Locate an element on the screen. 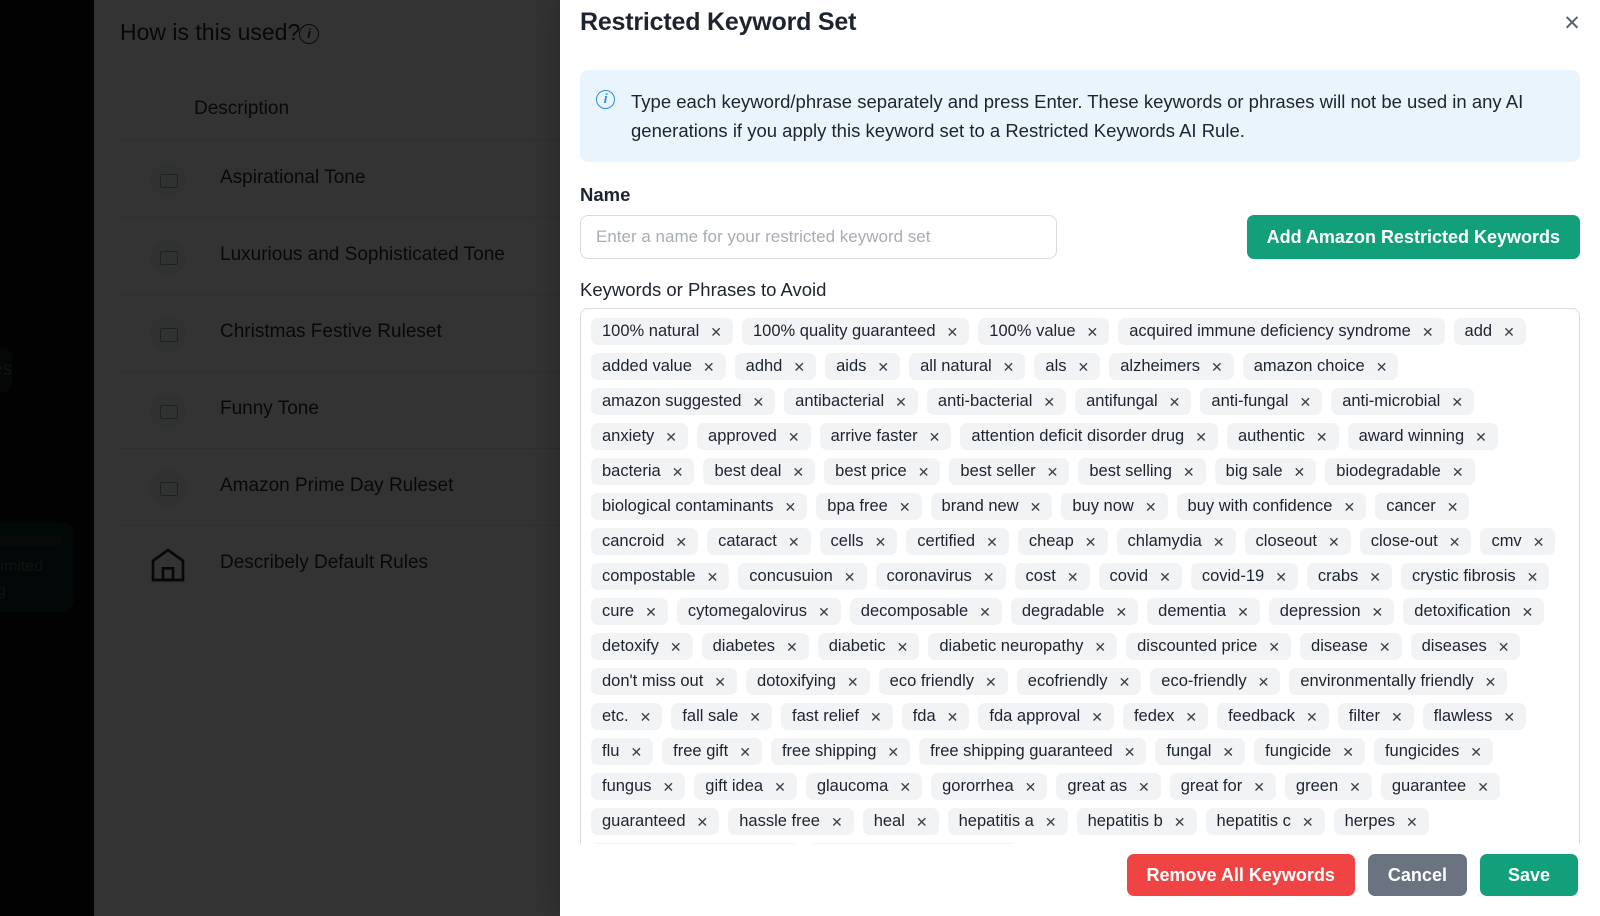 The image size is (1600, 916). save-button: Save is located at coordinates (1528, 875).